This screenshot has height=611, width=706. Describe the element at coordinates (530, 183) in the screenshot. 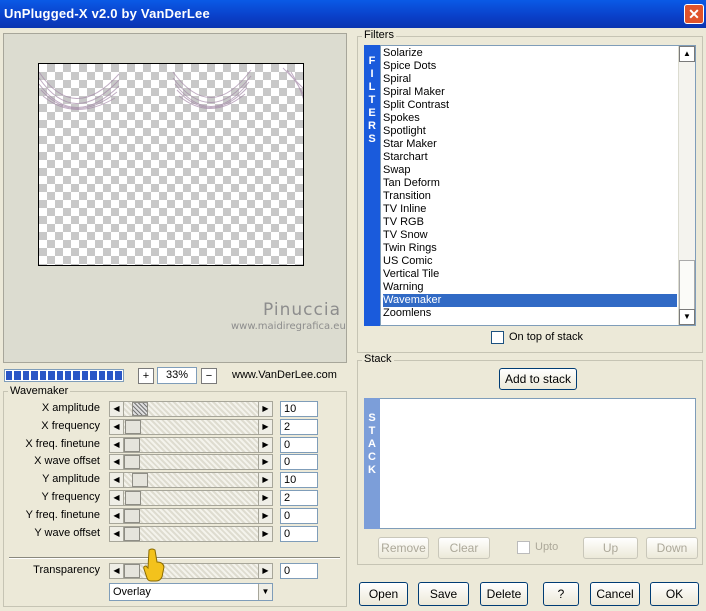

I see `filter-item: Tan Deform` at that location.